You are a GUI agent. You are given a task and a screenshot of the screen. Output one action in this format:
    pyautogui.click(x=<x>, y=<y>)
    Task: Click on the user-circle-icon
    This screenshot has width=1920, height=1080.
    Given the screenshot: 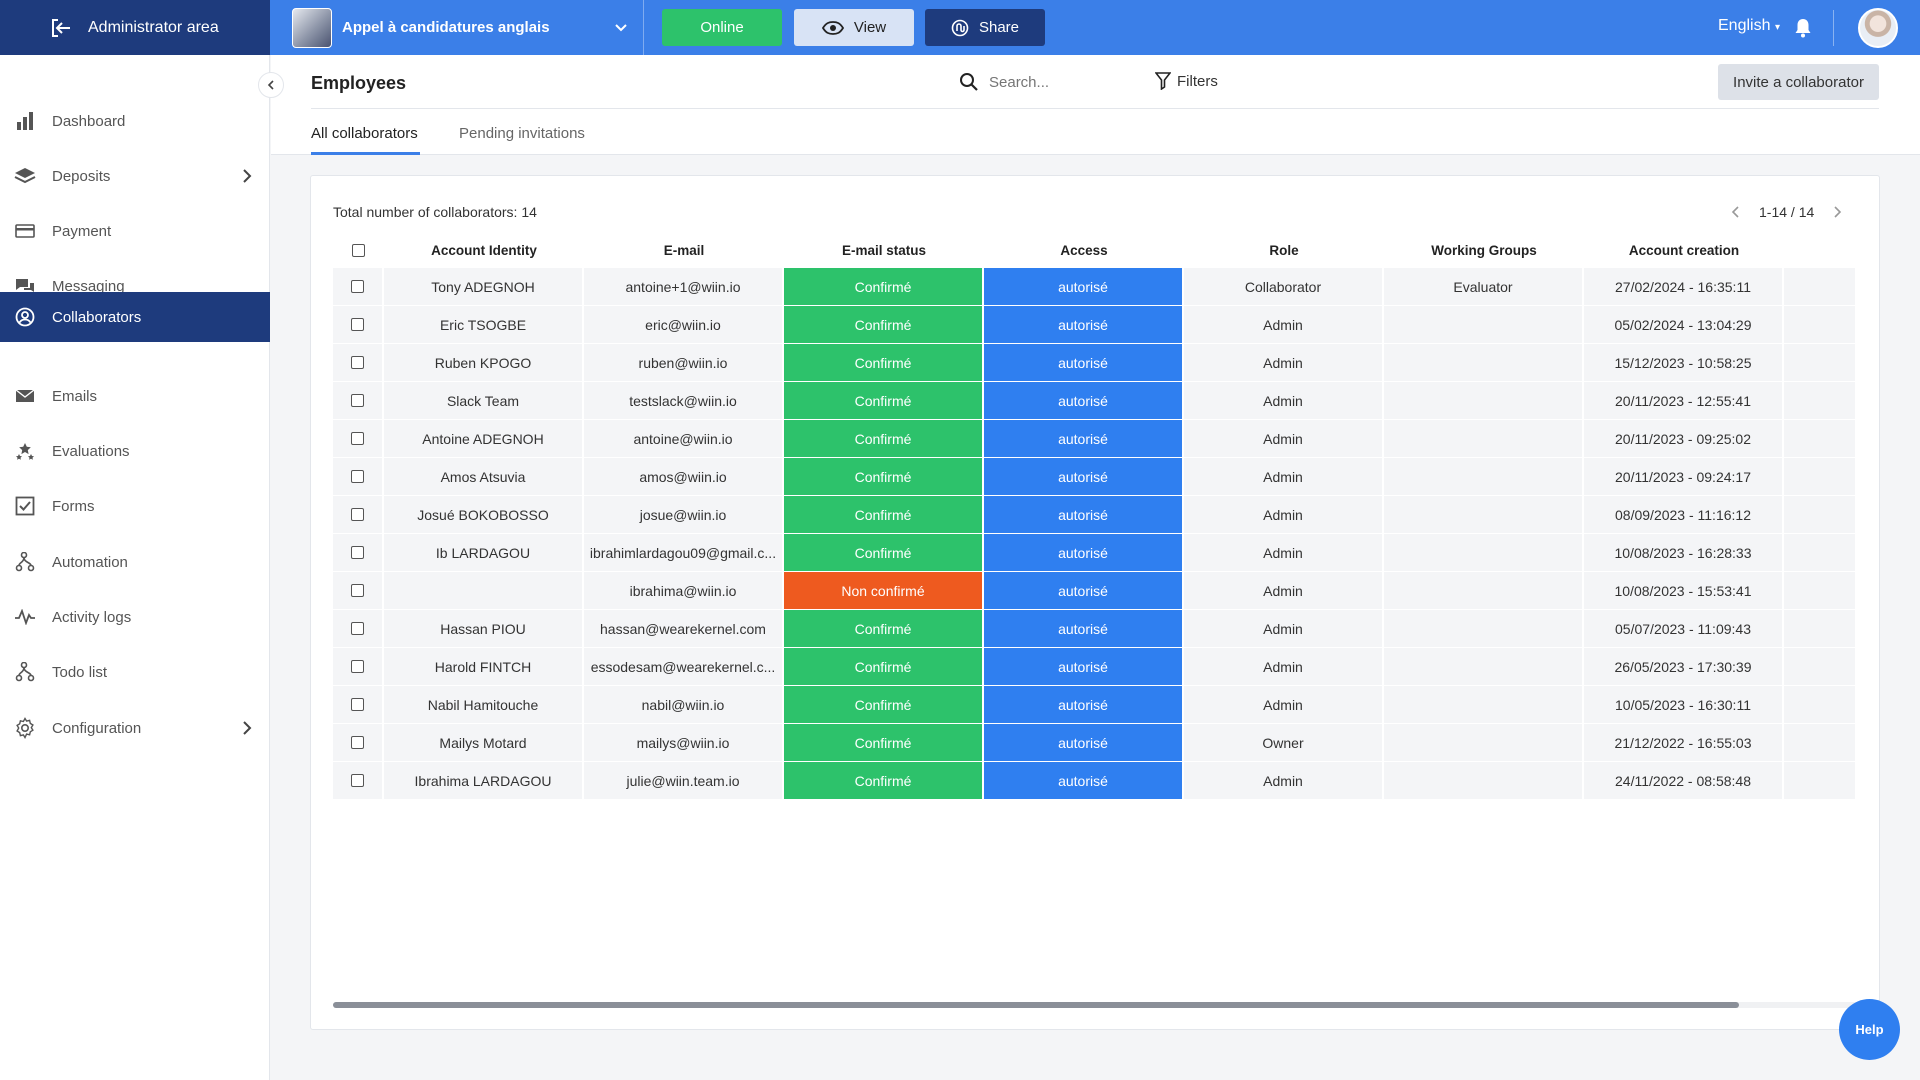 What is the action you would take?
    pyautogui.click(x=25, y=317)
    